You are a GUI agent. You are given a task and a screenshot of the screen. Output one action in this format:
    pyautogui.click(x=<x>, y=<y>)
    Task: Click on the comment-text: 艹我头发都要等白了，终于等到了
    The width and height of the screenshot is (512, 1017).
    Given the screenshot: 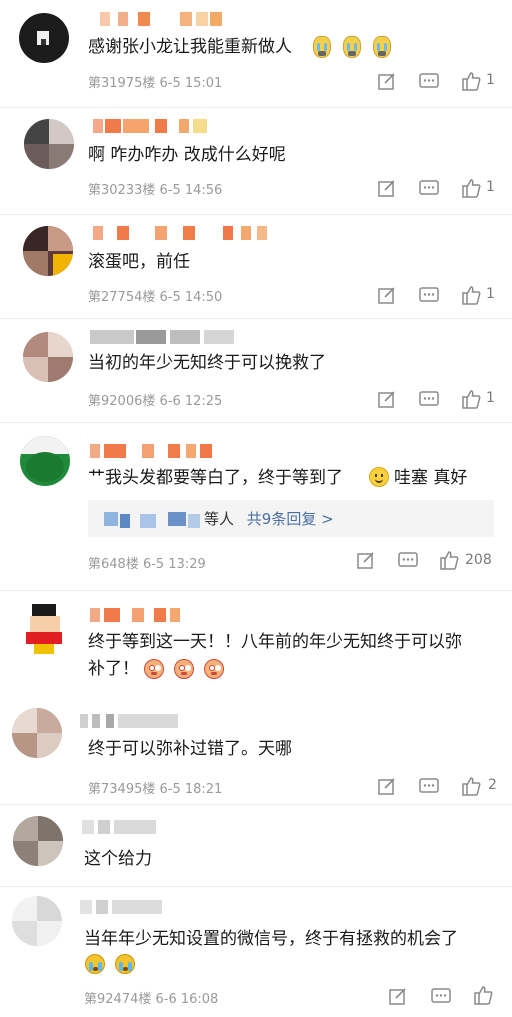 What is the action you would take?
    pyautogui.click(x=215, y=478)
    